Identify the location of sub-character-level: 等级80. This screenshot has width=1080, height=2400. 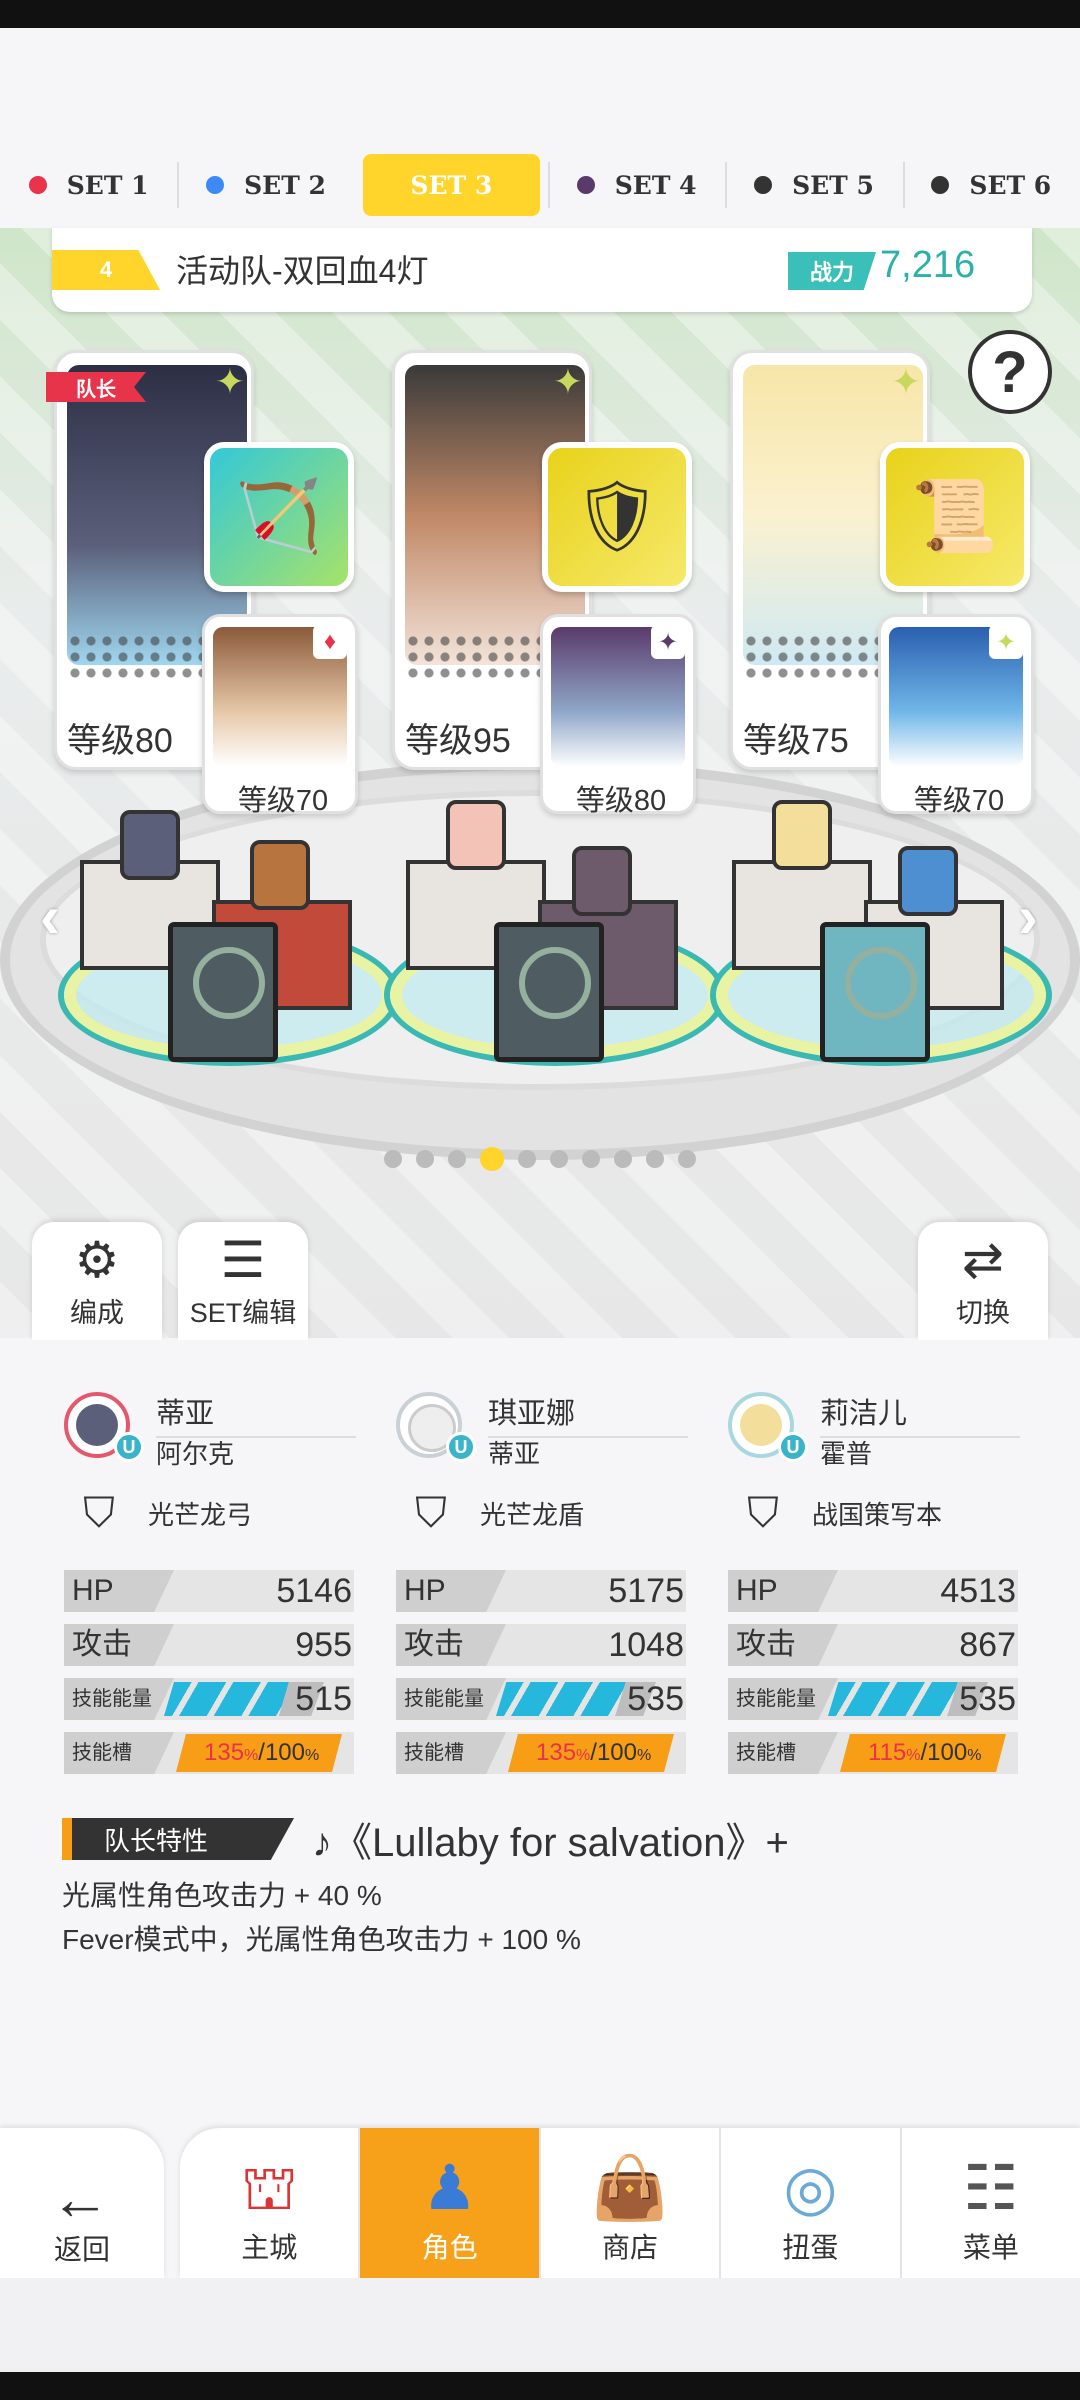
(621, 801).